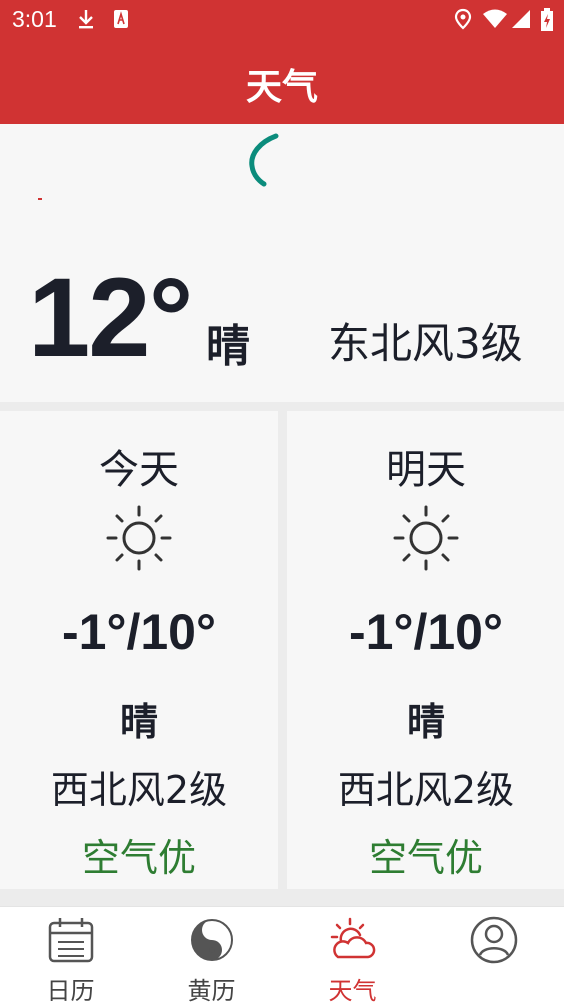 The width and height of the screenshot is (564, 1004). I want to click on app-notification-icon, so click(121, 19).